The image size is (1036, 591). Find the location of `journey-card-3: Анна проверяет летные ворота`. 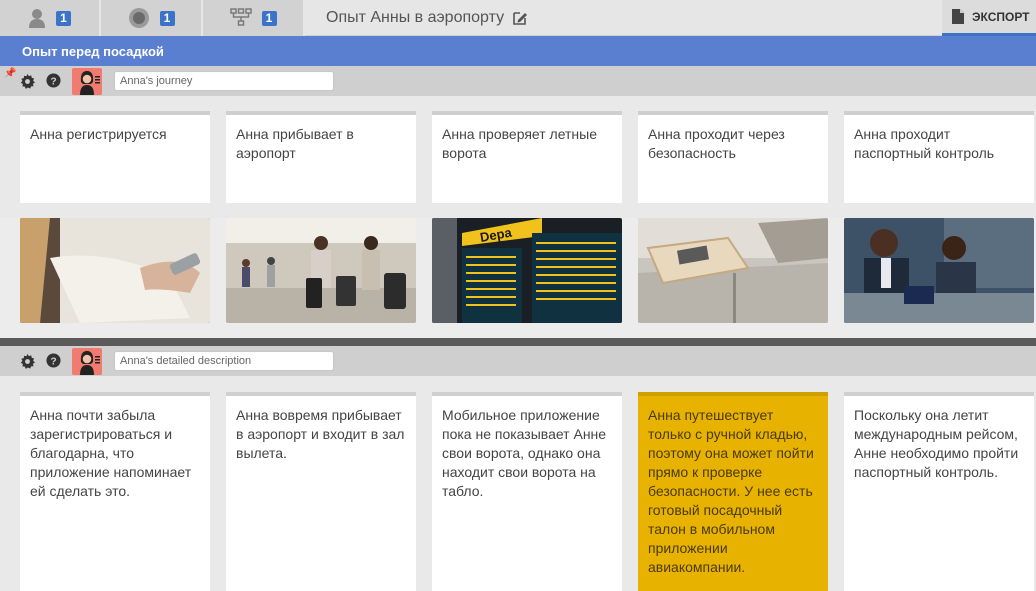

journey-card-3: Анна проверяет летные ворота is located at coordinates (527, 157).